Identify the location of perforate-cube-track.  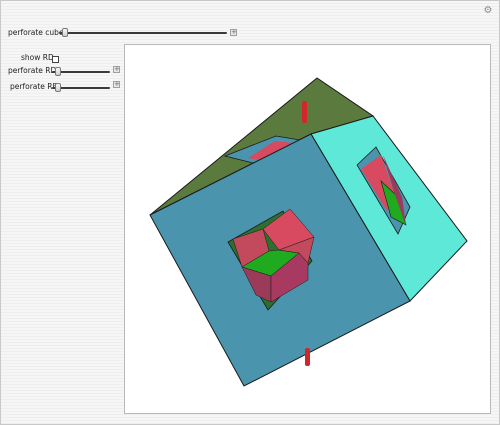
(143, 33).